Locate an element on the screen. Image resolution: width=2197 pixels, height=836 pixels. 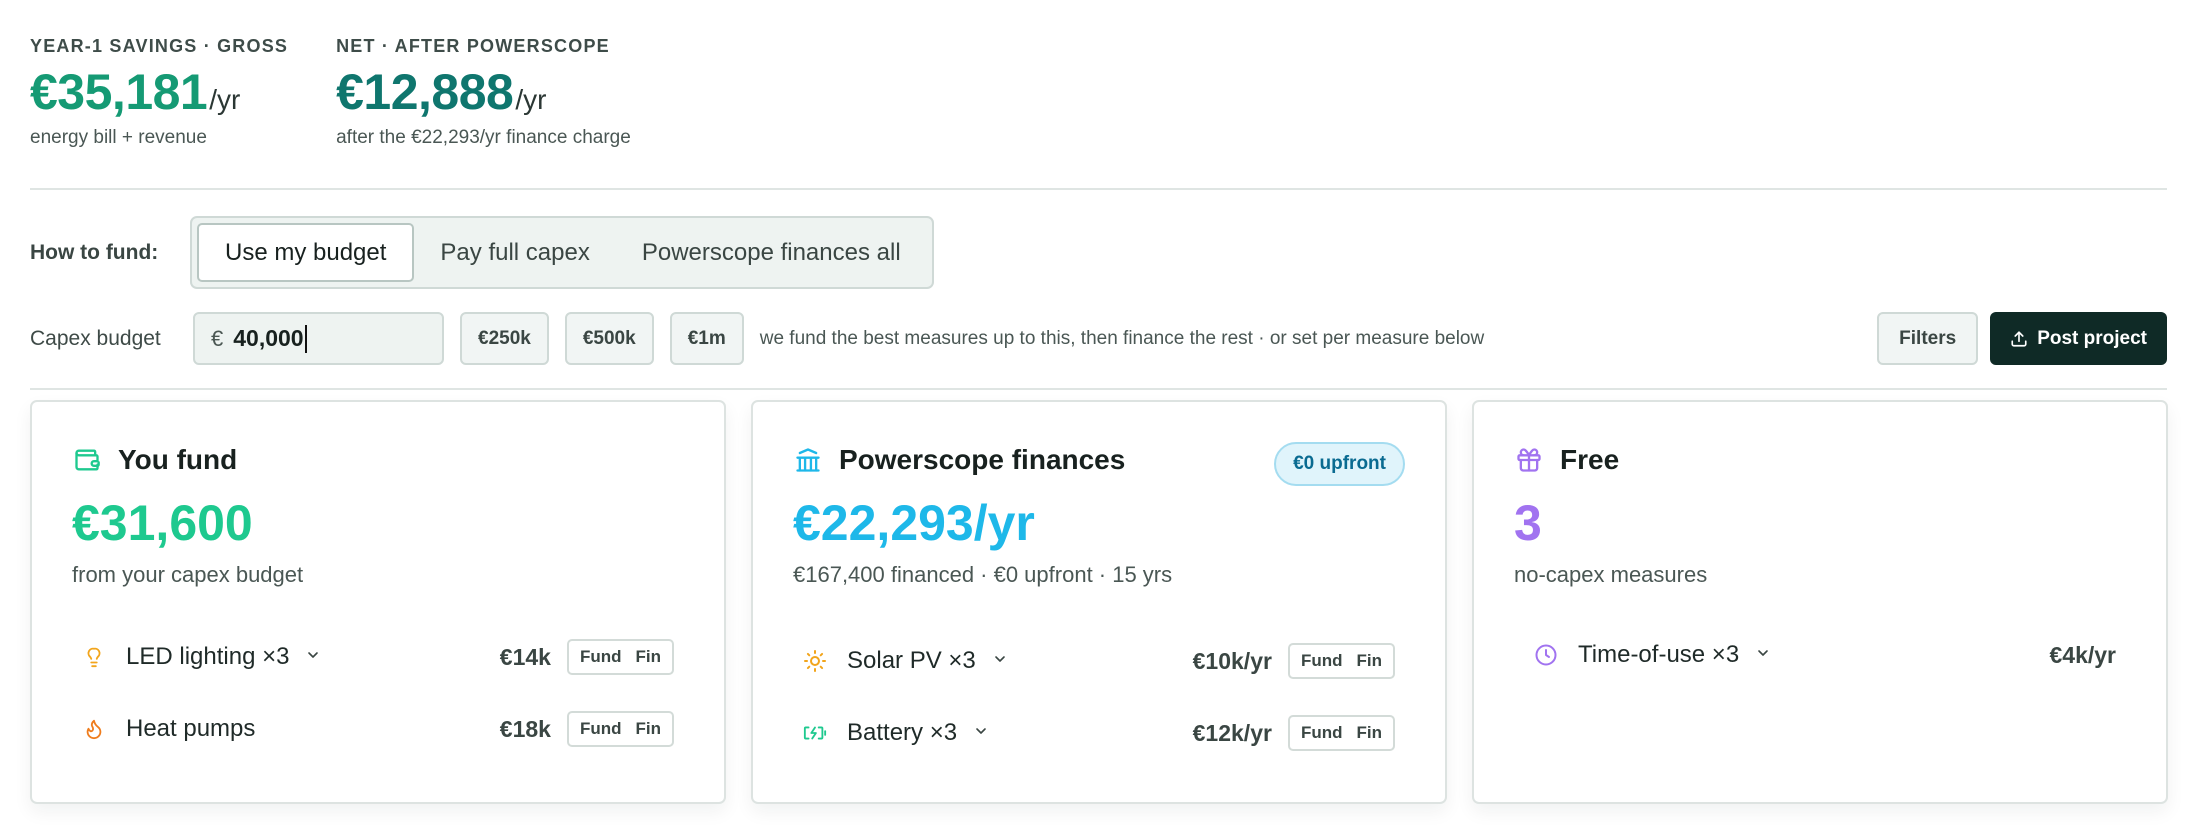
preset-500k-button: €500k is located at coordinates (609, 338).